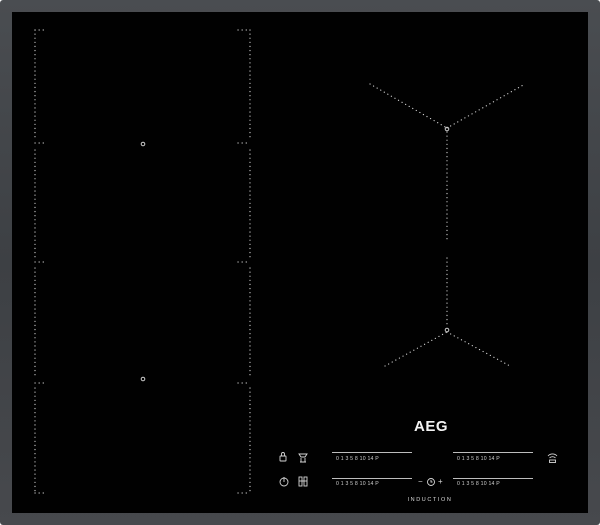 The height and width of the screenshot is (525, 600). What do you see at coordinates (431, 426) in the screenshot?
I see `brand-logo: AEG` at bounding box center [431, 426].